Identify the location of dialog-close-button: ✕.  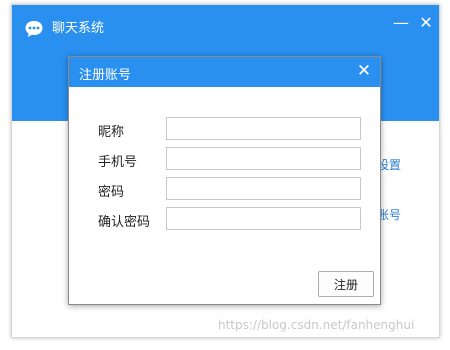
(364, 71).